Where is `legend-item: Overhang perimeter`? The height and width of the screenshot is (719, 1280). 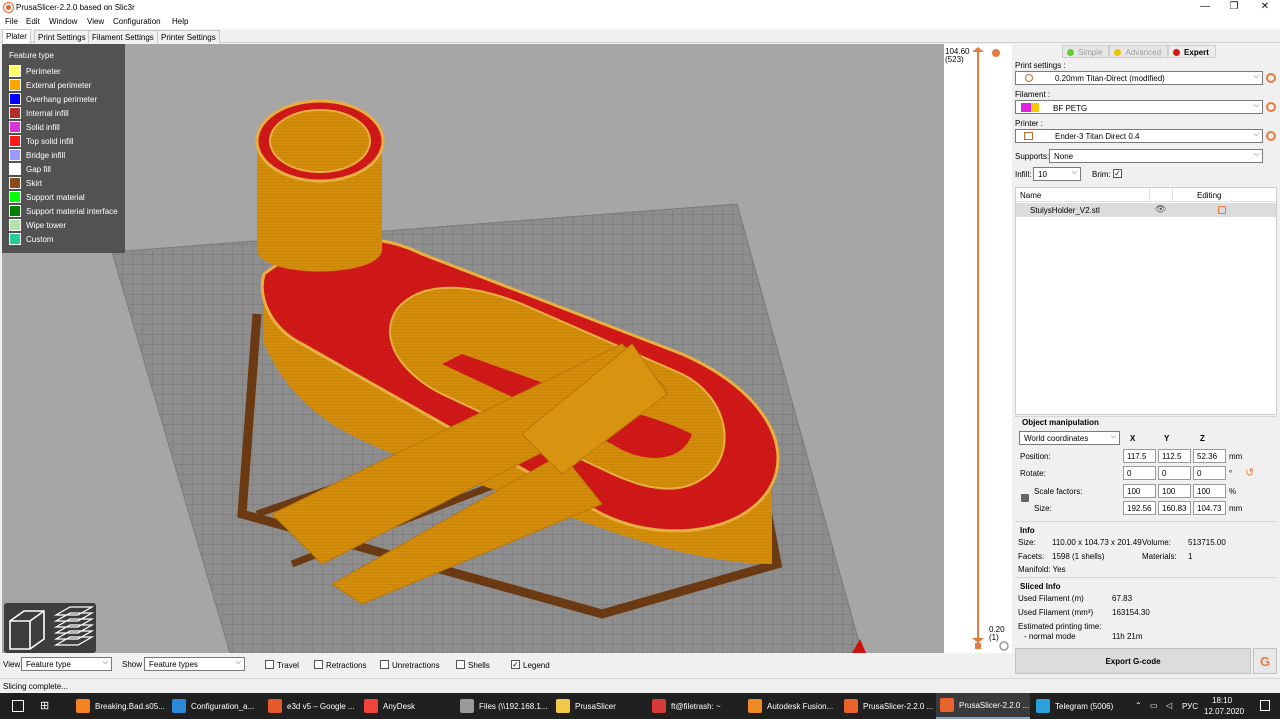 legend-item: Overhang perimeter is located at coordinates (67, 99).